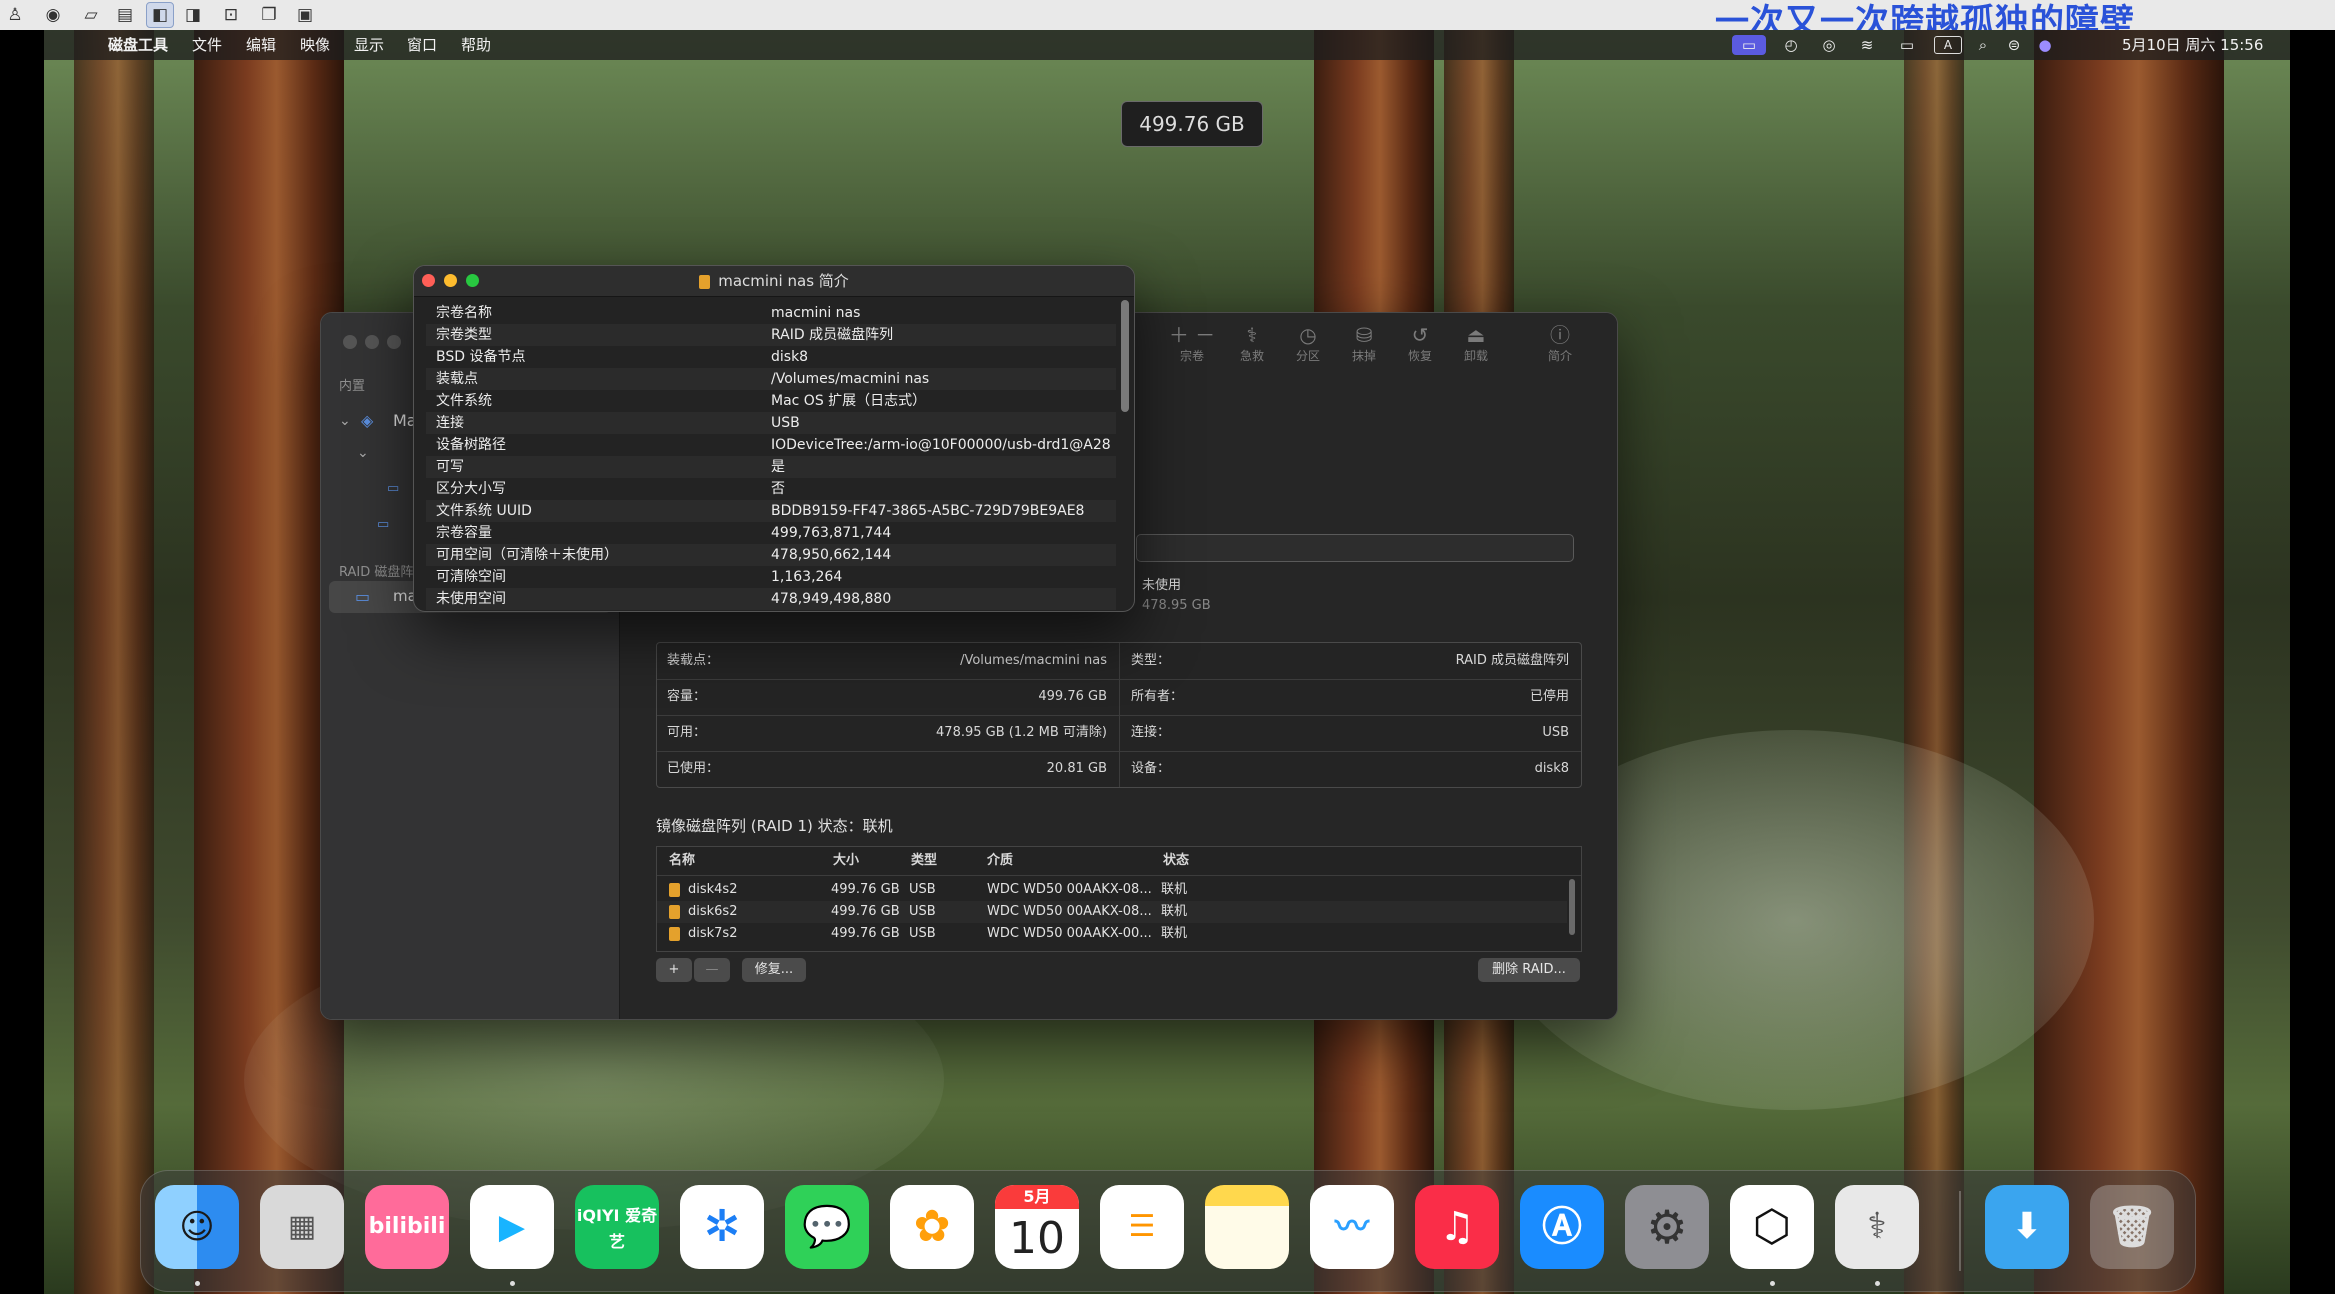 The width and height of the screenshot is (2335, 1294). What do you see at coordinates (1555, 732) in the screenshot?
I see `info-value: USB` at bounding box center [1555, 732].